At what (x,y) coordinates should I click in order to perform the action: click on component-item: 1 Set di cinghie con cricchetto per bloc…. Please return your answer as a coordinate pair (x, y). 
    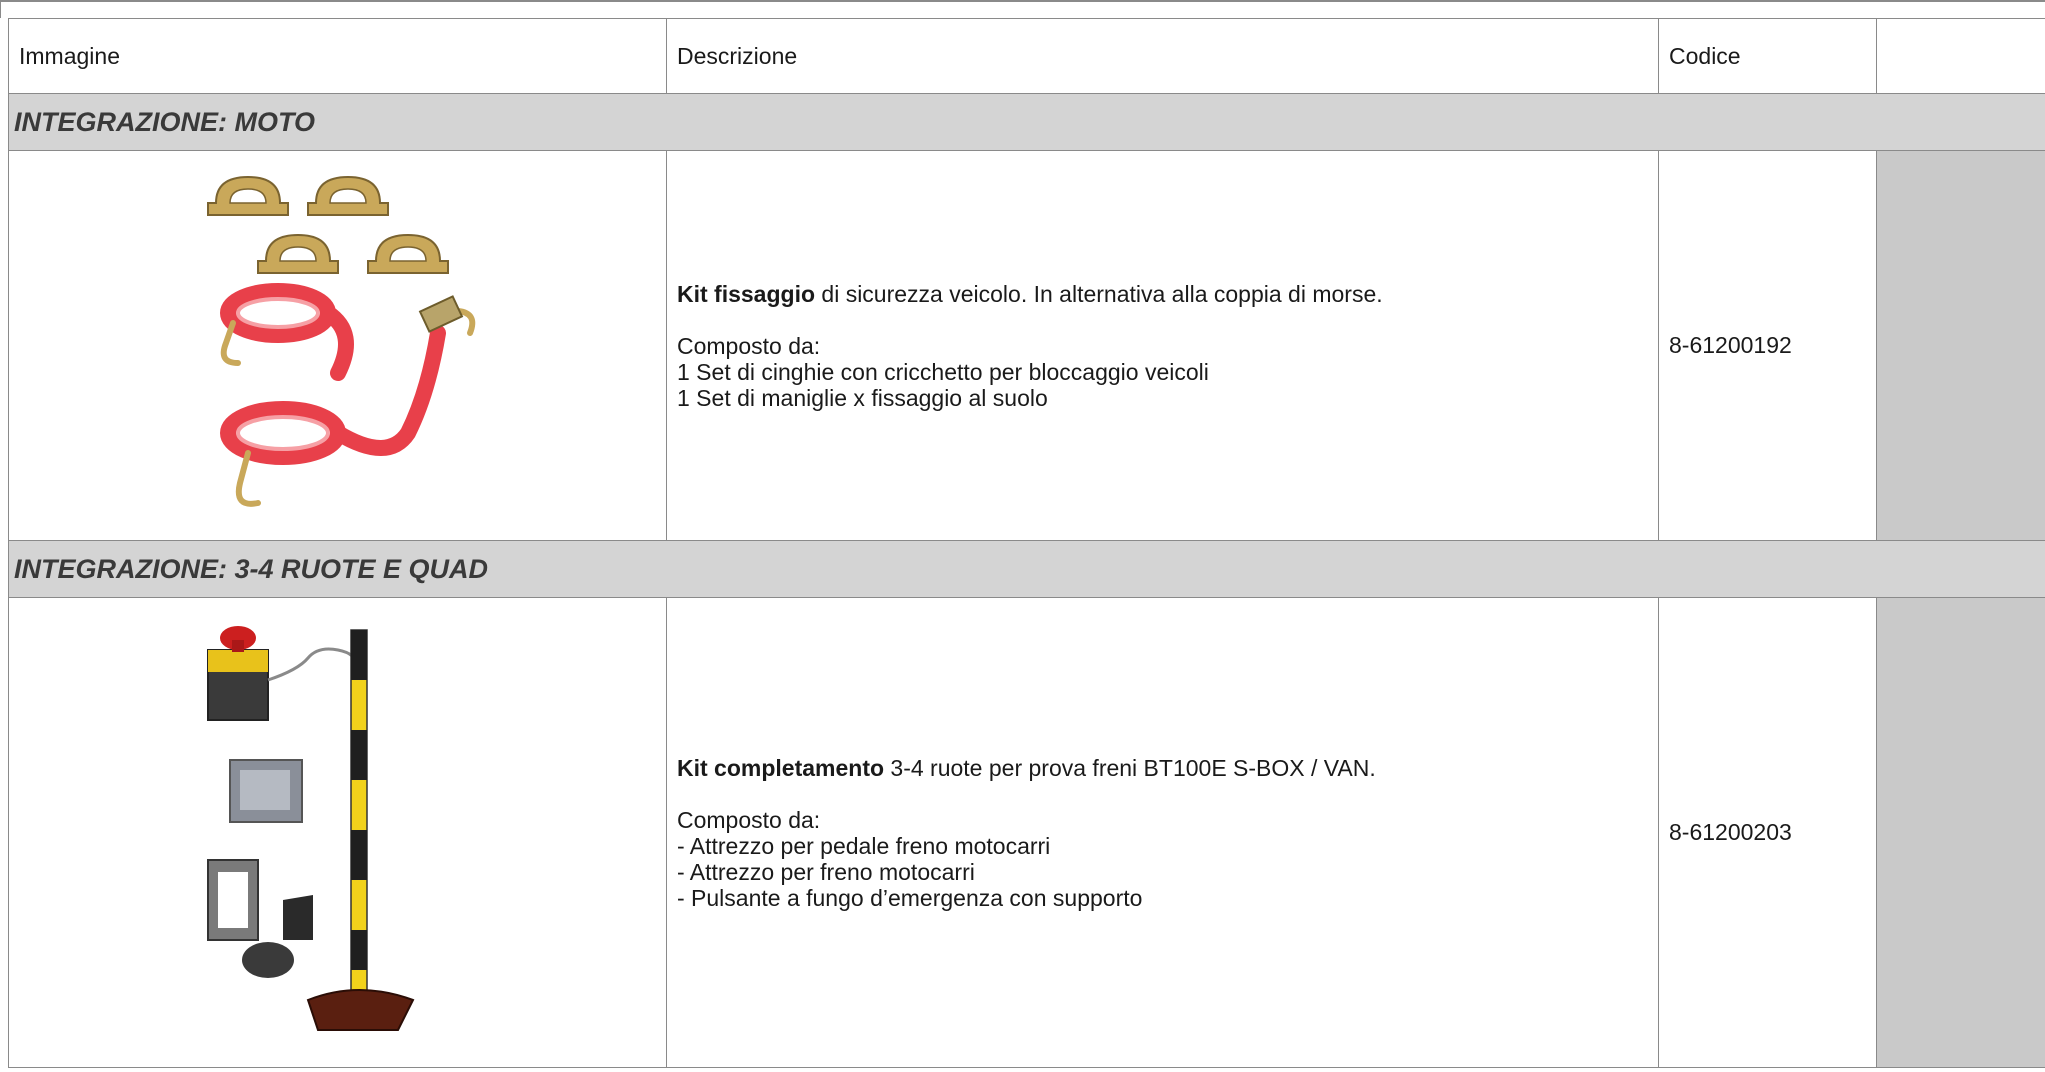
    Looking at the image, I should click on (943, 371).